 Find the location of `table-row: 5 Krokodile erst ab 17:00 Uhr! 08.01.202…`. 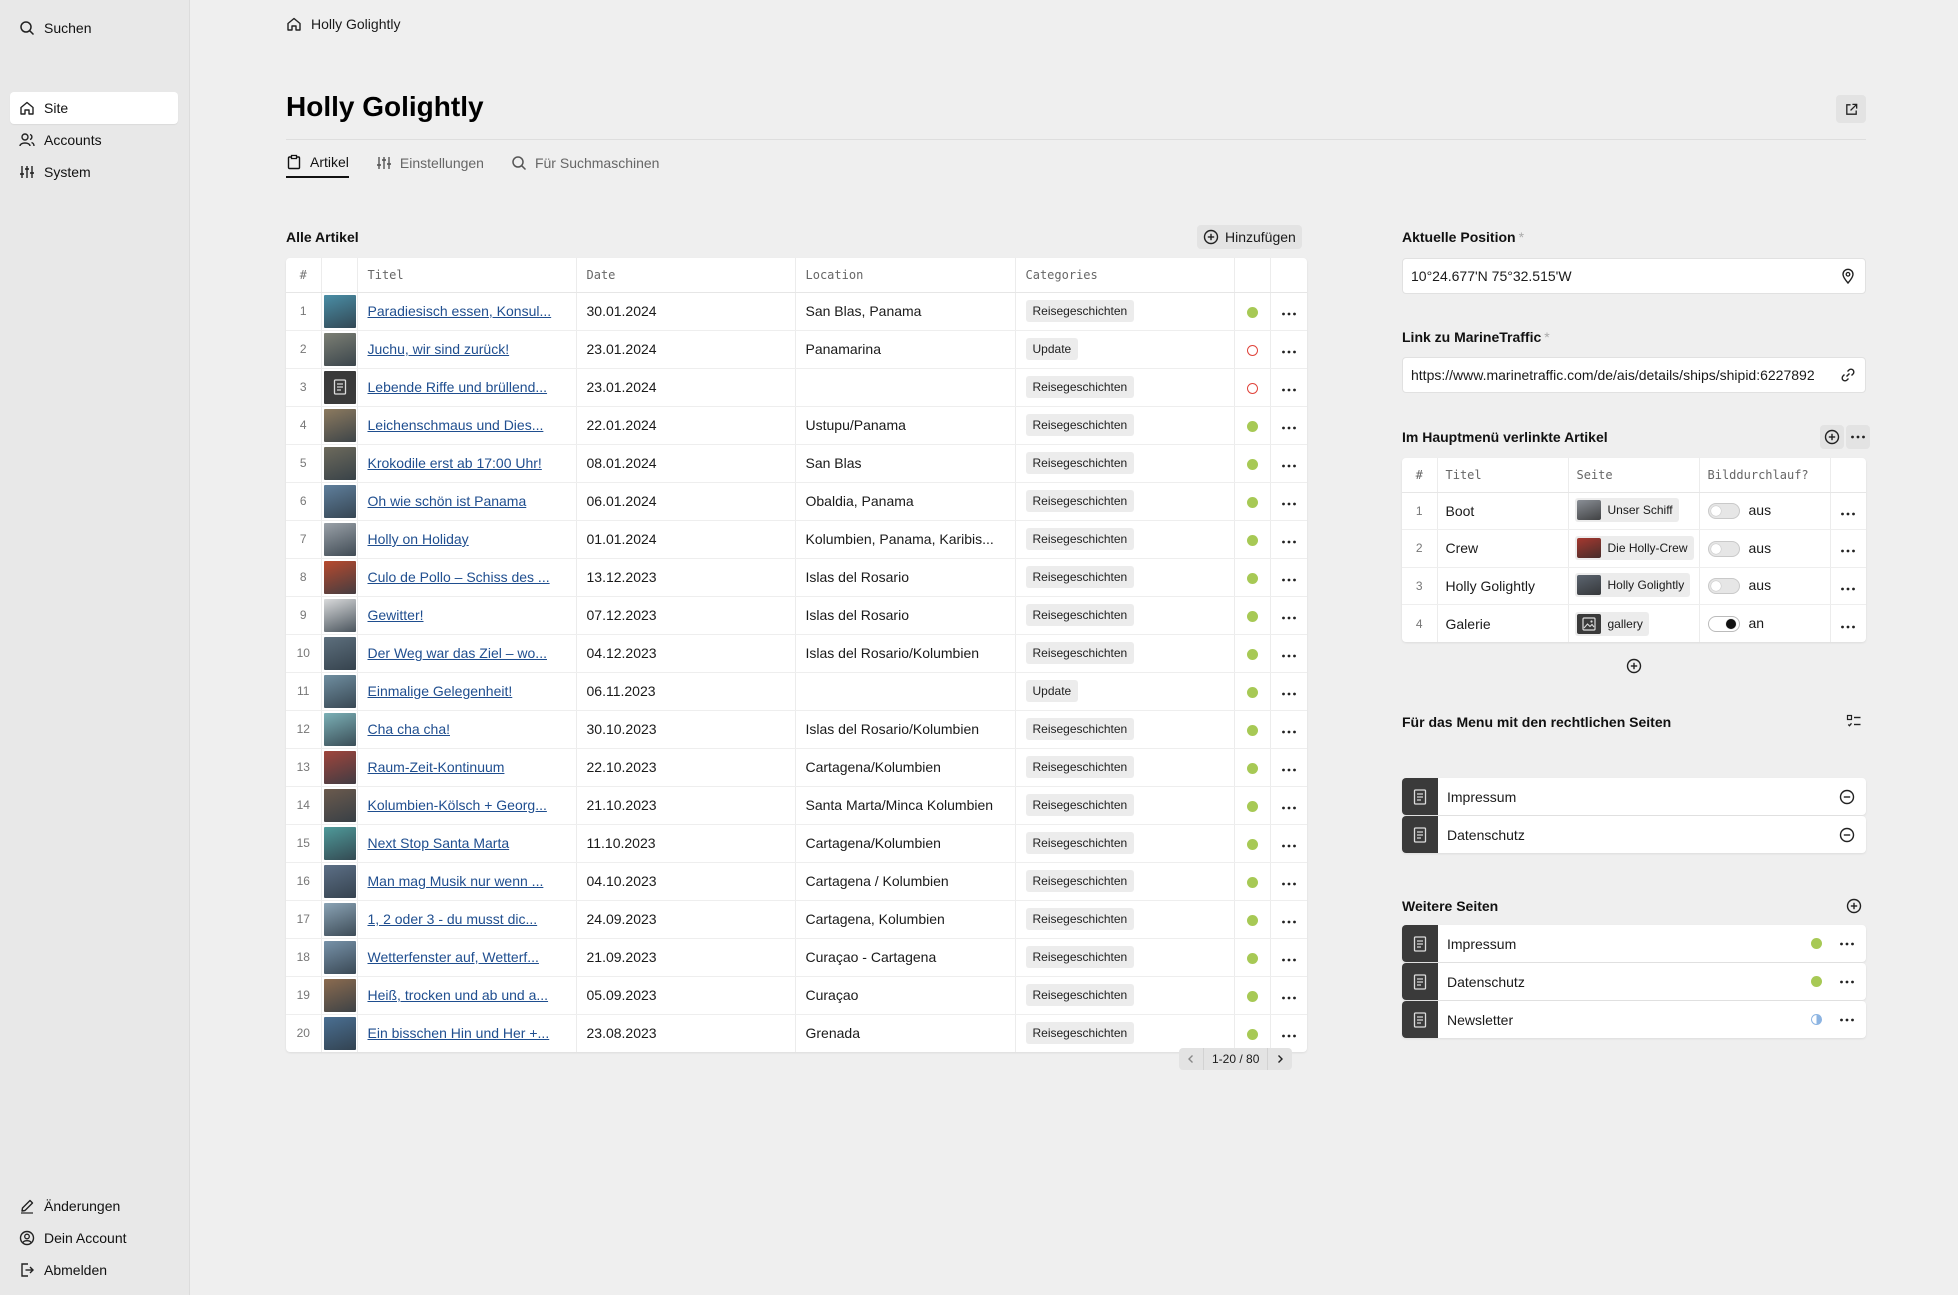

table-row: 5 Krokodile erst ab 17:00 Uhr! 08.01.202… is located at coordinates (796, 463).